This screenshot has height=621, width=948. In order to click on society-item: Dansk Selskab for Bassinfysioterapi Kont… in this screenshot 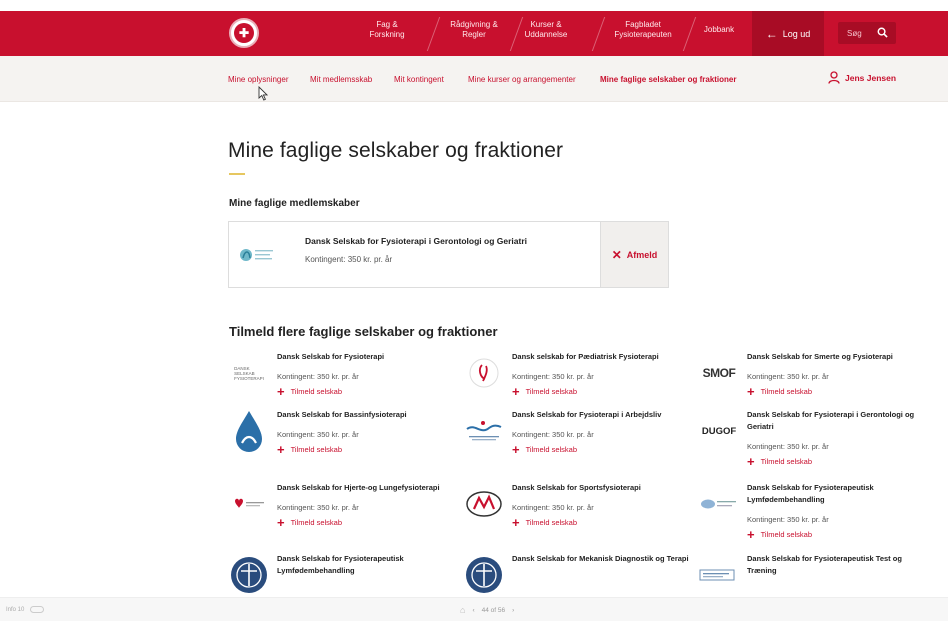, I will do `click(341, 440)`.